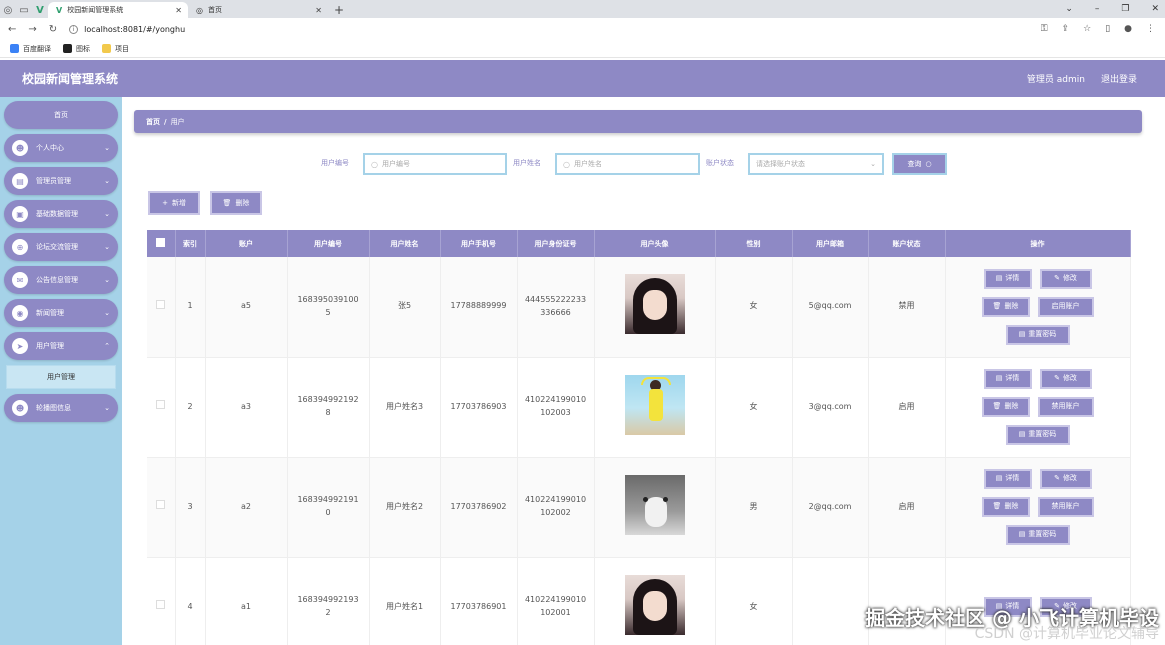 This screenshot has height=645, width=1165. I want to click on close-window-icon: ✕, so click(1155, 9).